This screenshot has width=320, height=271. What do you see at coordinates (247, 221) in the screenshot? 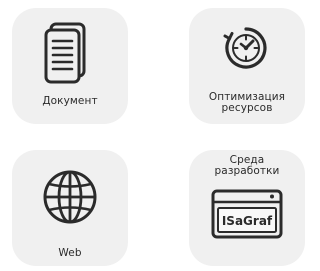
I see `isagraf-text: ISaGraf` at bounding box center [247, 221].